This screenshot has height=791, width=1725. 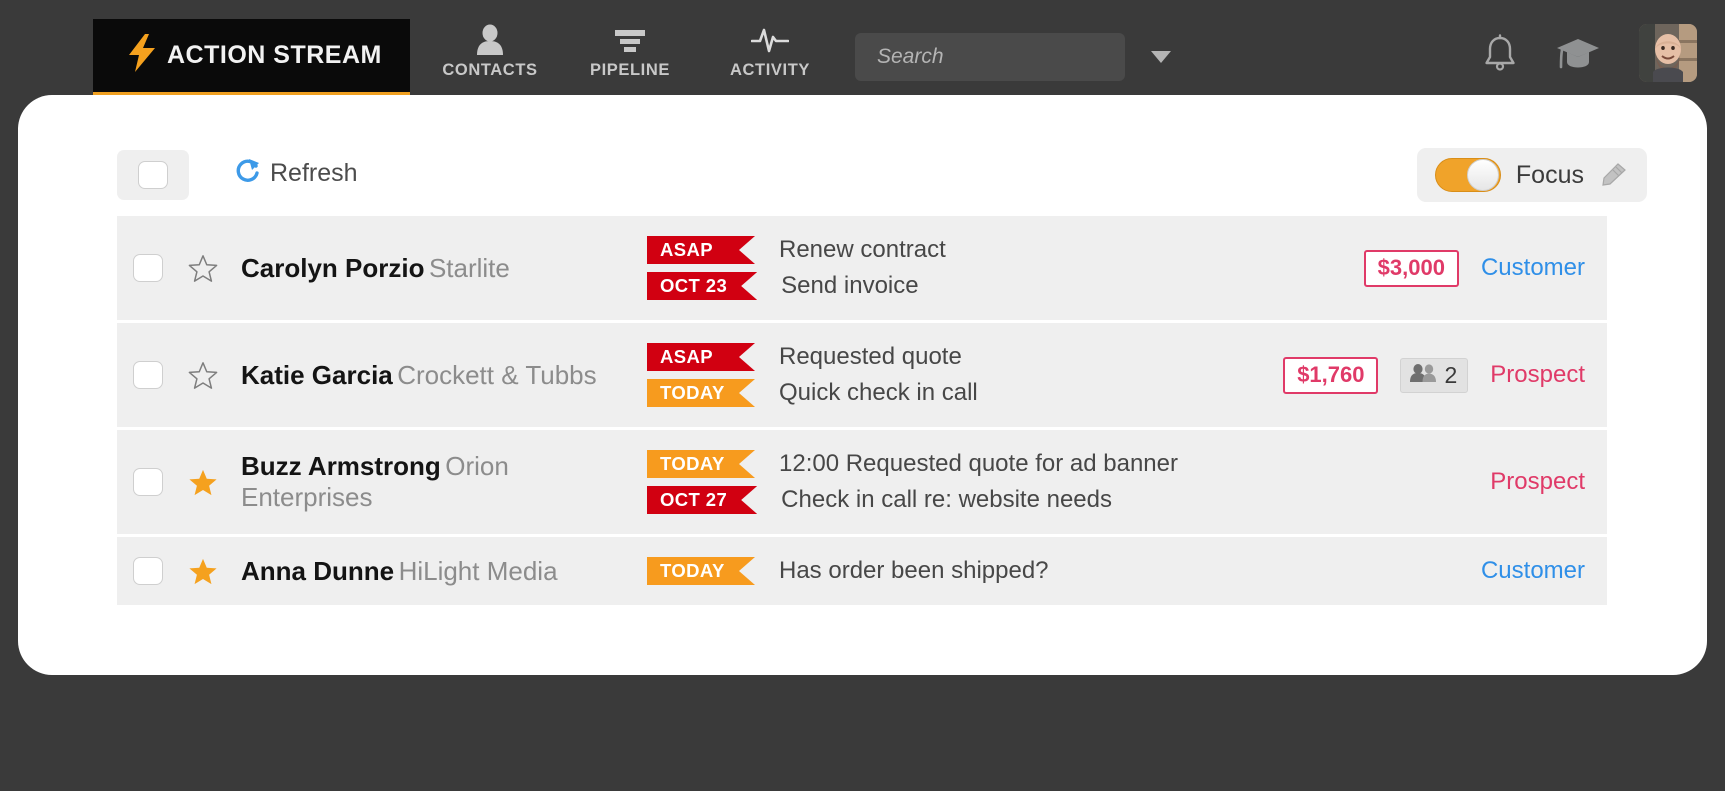 I want to click on refresh-label: Refresh, so click(x=314, y=173).